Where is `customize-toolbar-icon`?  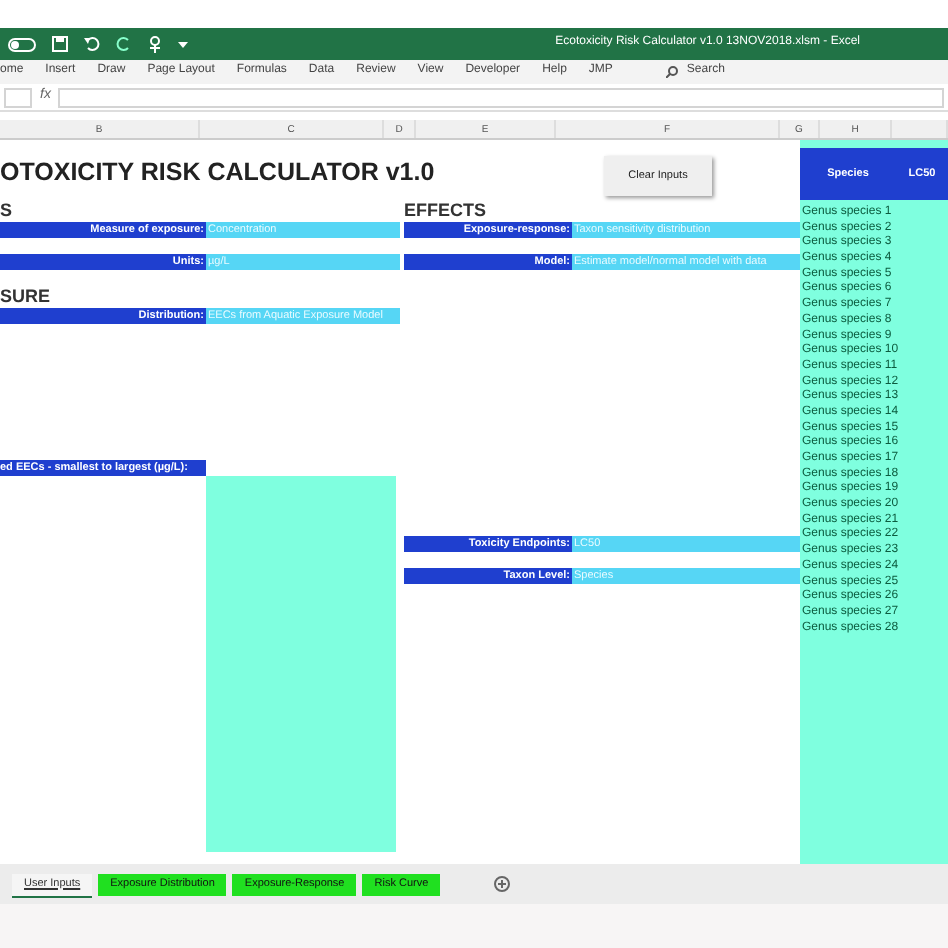
customize-toolbar-icon is located at coordinates (183, 44).